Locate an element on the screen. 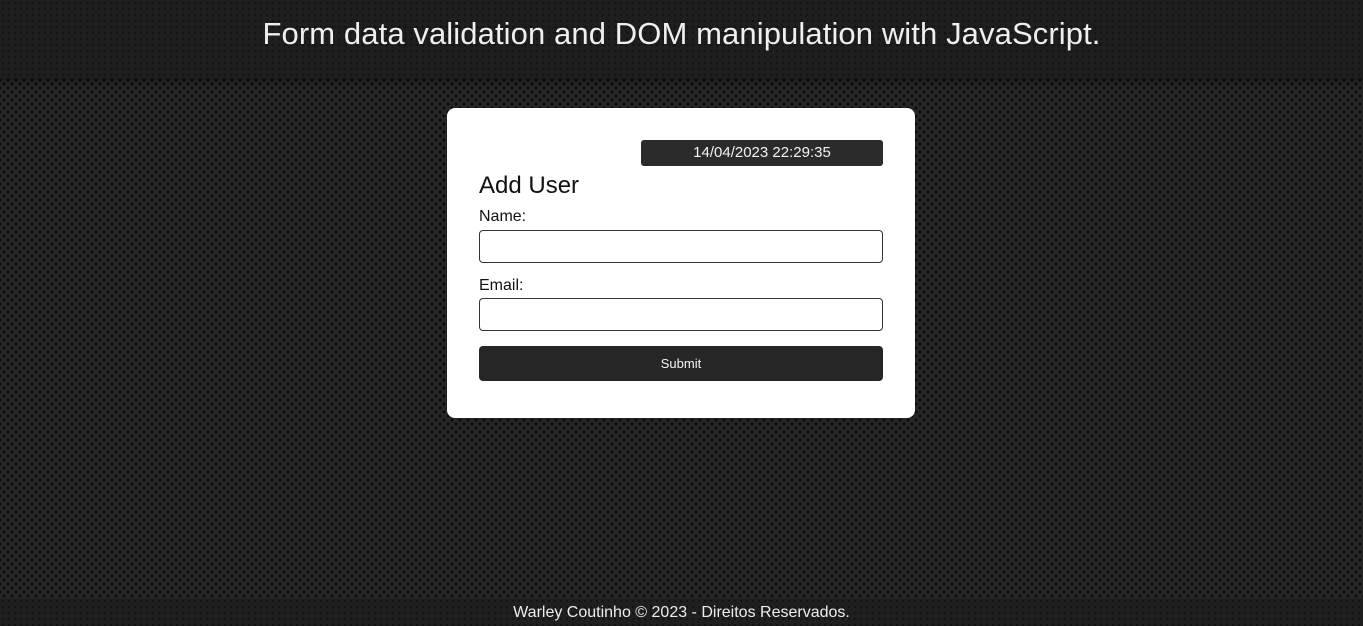  name-label: Name: is located at coordinates (503, 216).